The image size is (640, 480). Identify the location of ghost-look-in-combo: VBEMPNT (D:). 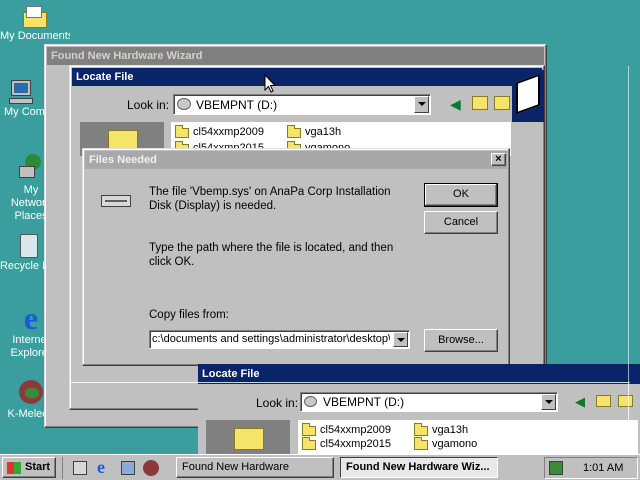
(429, 402).